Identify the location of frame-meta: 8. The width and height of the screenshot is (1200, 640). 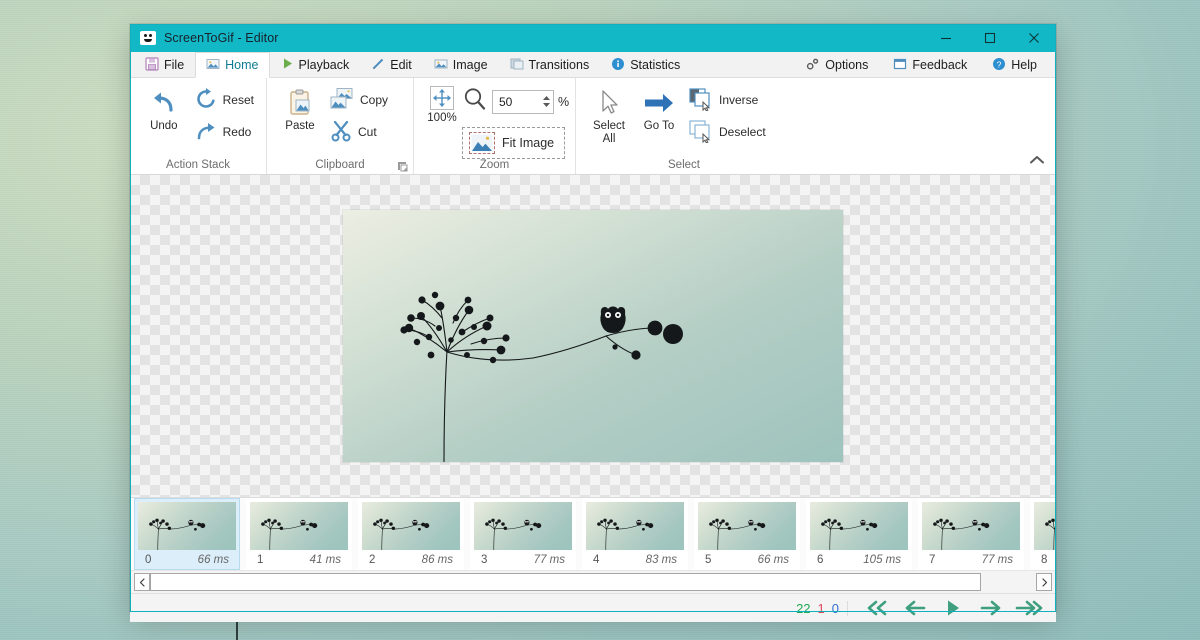
(1043, 559).